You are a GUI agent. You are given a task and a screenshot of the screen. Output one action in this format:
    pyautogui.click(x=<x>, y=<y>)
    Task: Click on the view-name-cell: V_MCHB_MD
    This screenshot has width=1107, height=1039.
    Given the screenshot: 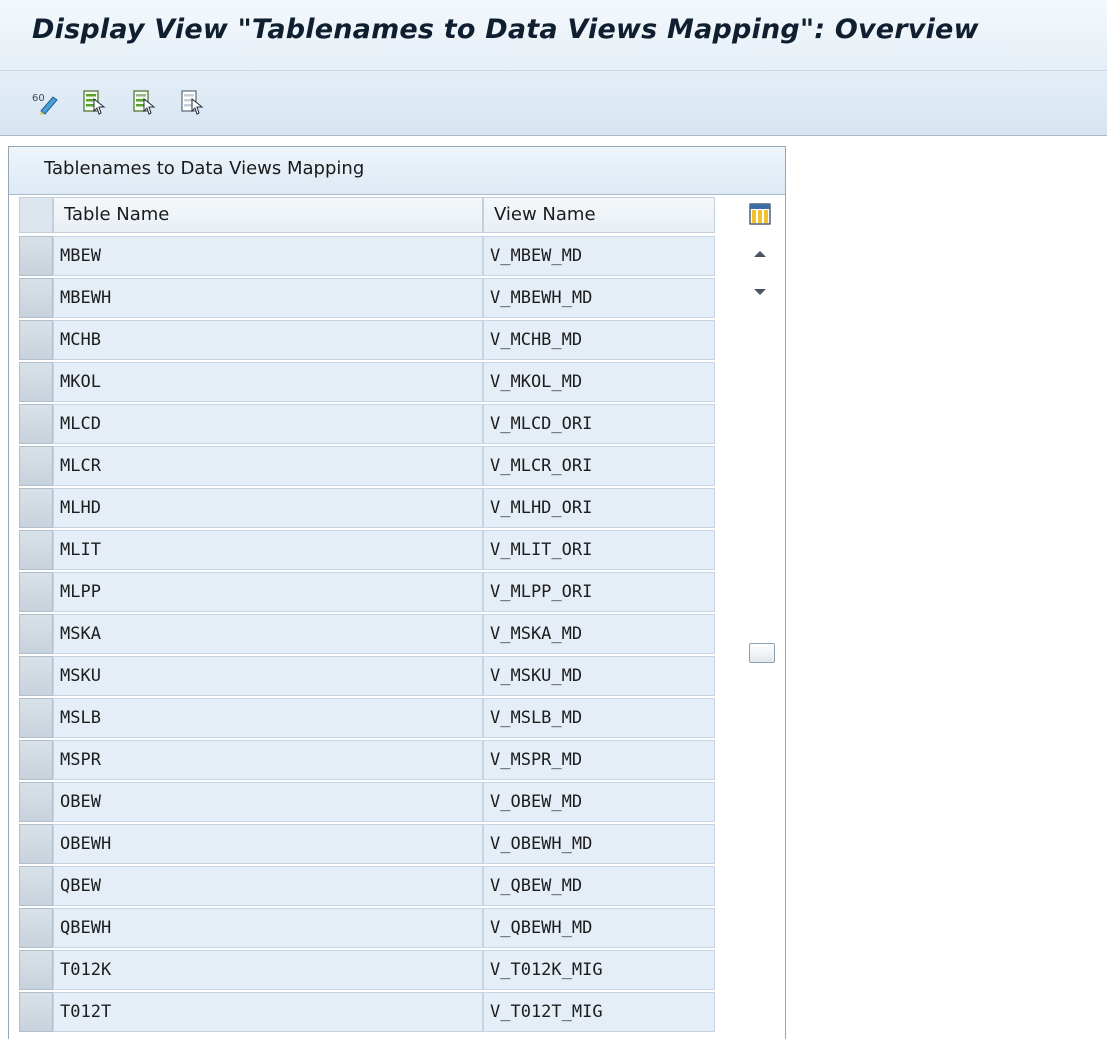 What is the action you would take?
    pyautogui.click(x=599, y=340)
    